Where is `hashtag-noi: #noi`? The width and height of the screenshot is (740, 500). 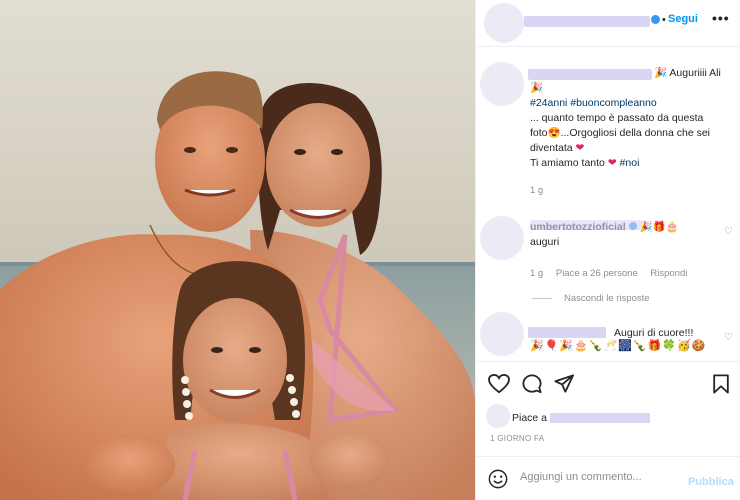
hashtag-noi: #noi is located at coordinates (630, 163).